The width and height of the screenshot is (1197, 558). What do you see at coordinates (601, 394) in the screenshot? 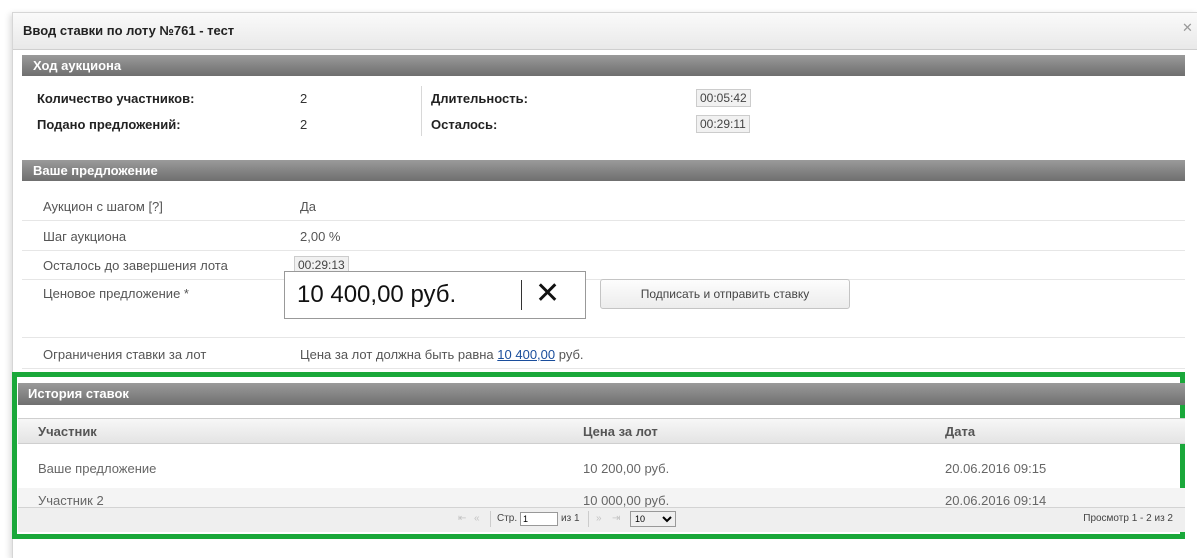
I see `bid-history-header: История ставок` at bounding box center [601, 394].